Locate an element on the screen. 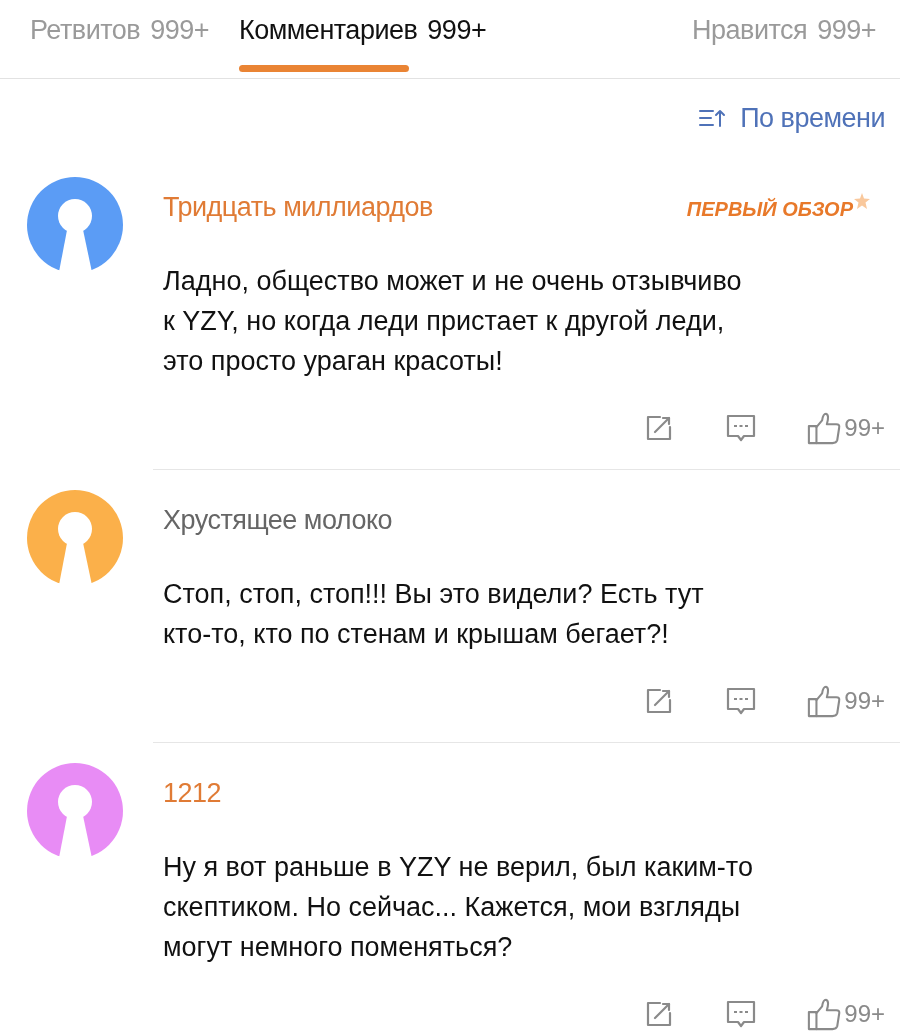  author-name: 1212 is located at coordinates (192, 793).